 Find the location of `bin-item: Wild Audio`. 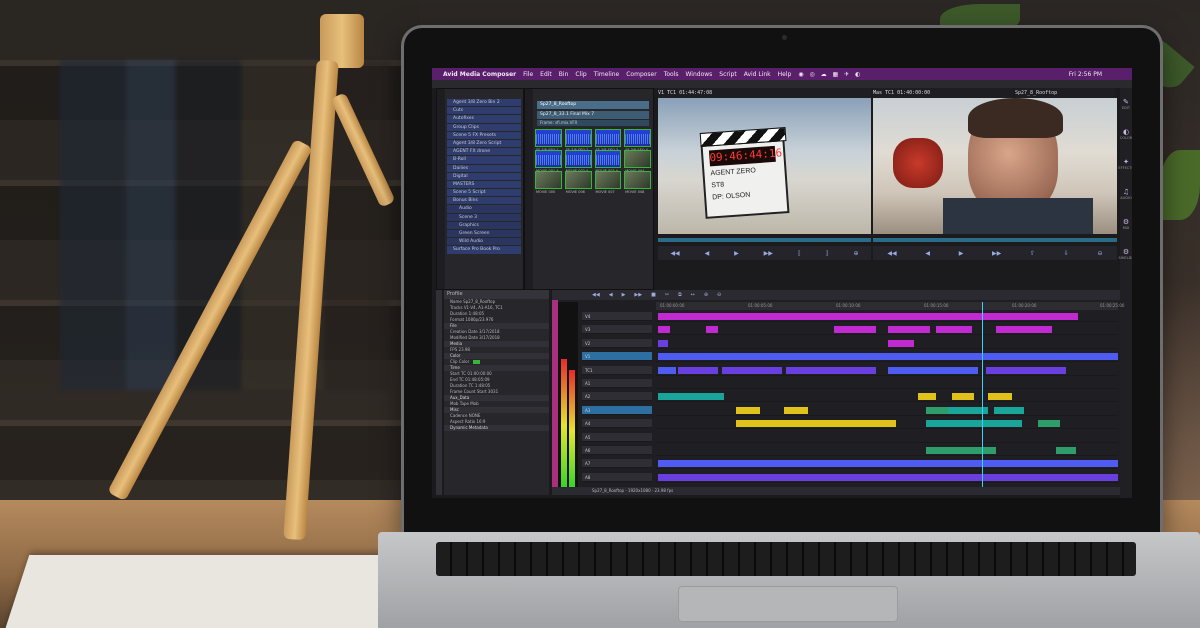

bin-item: Wild Audio is located at coordinates (484, 242).